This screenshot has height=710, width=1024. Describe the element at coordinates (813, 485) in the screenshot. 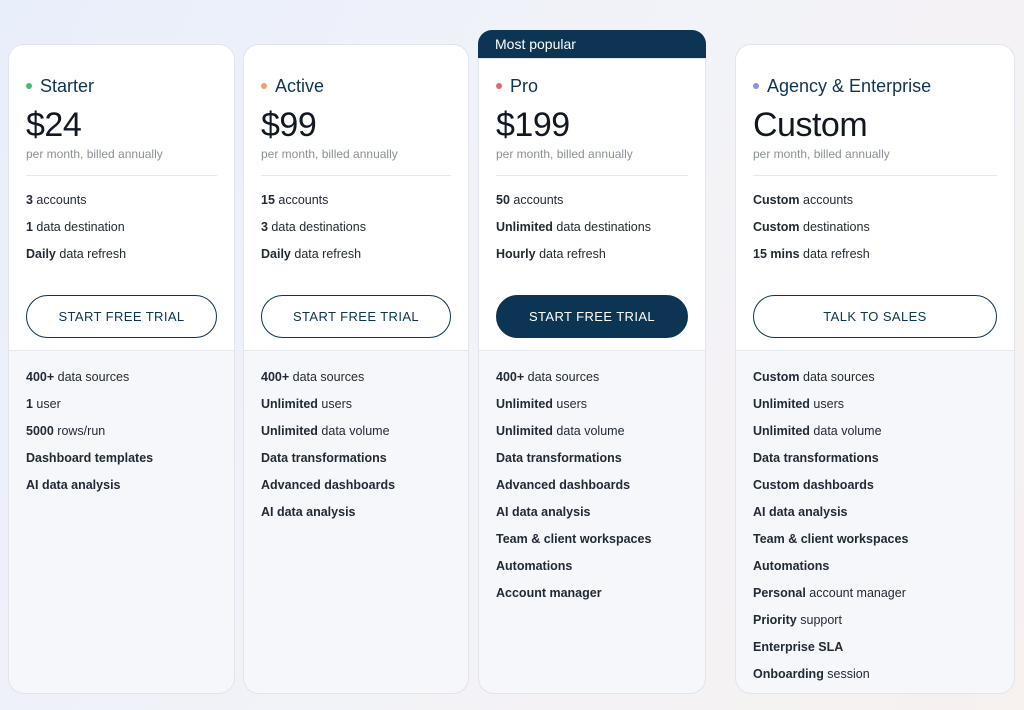

I see `feature-item: Custom dashboards` at that location.